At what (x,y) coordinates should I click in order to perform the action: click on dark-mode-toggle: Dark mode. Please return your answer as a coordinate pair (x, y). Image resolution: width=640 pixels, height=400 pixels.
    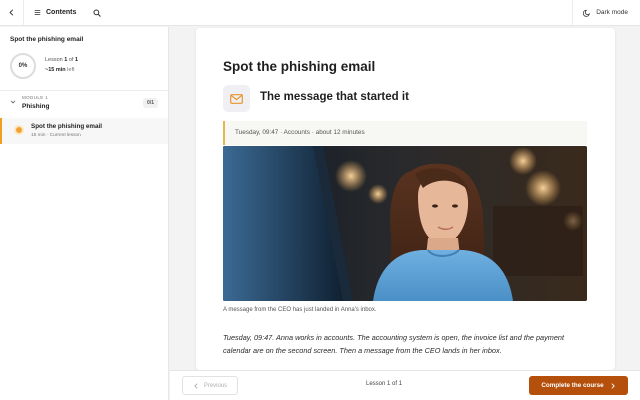
    Looking at the image, I should click on (606, 13).